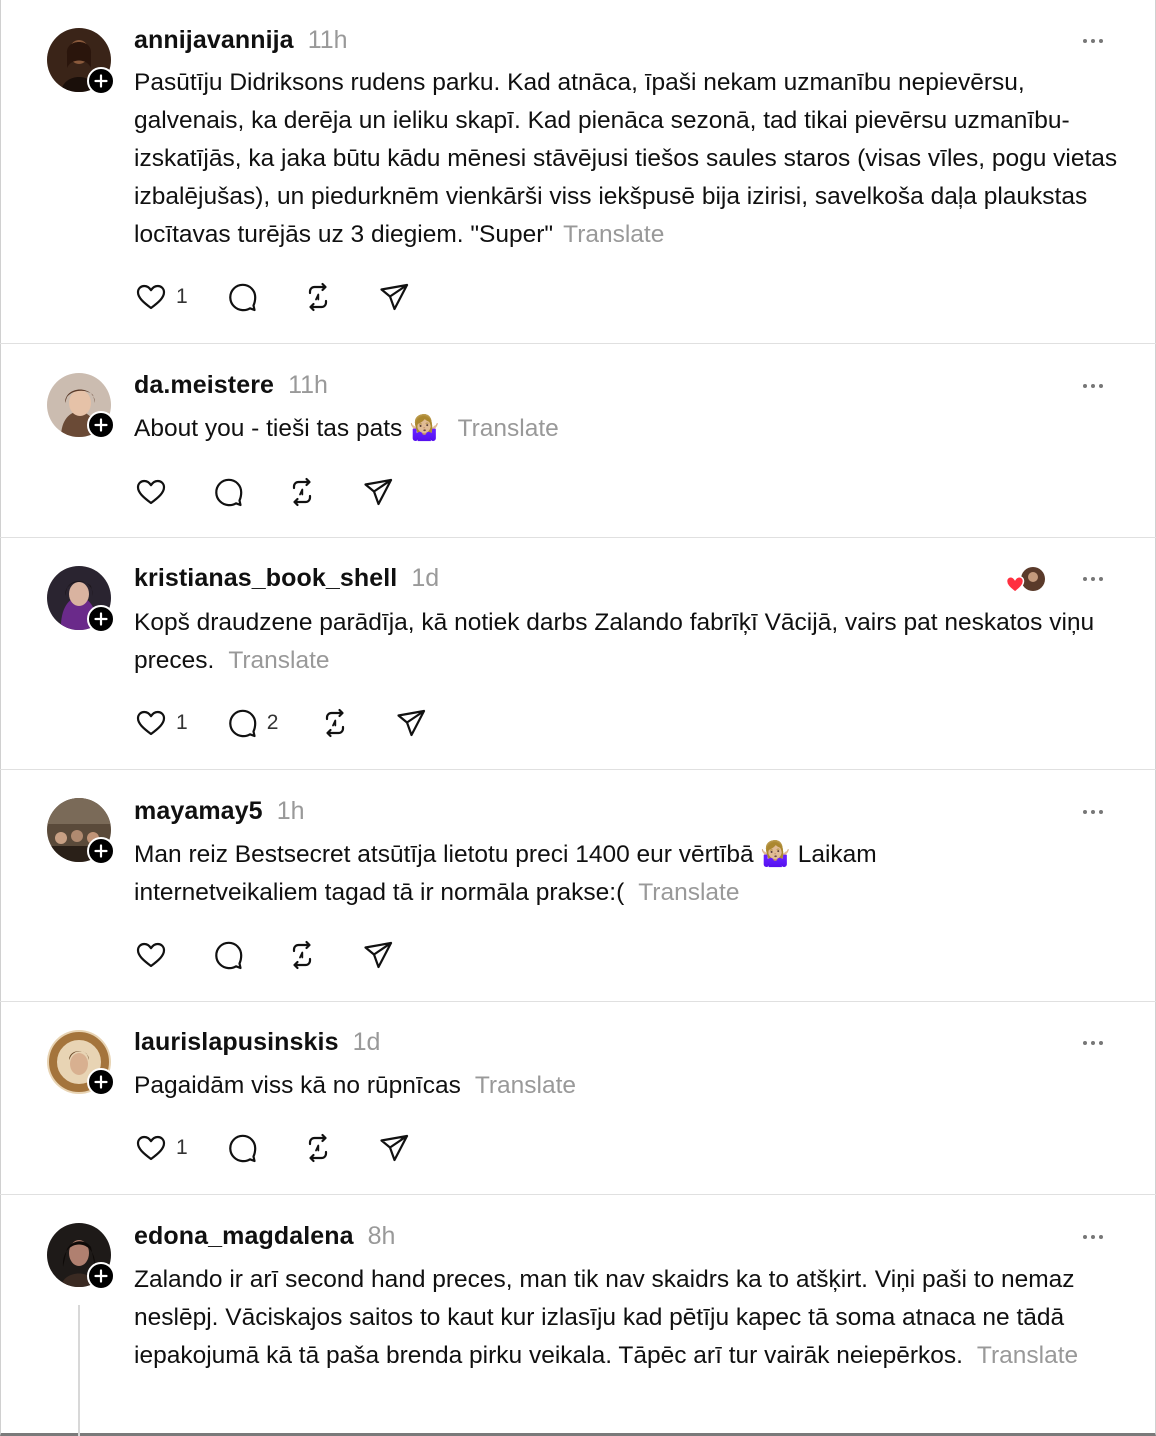 The width and height of the screenshot is (1156, 1436). I want to click on post-body: About you - tieši tas pats 🤷🏼‍♀️, so click(287, 428).